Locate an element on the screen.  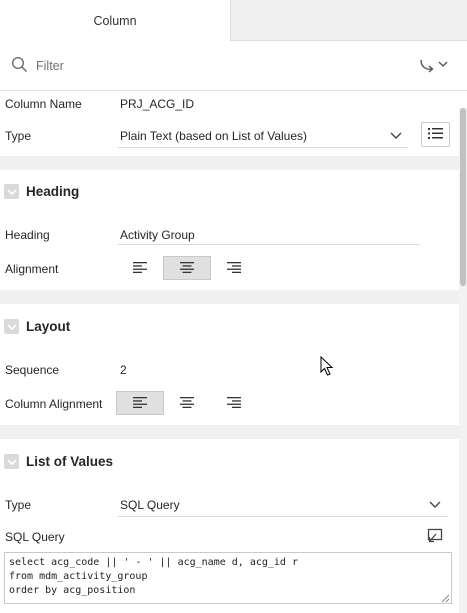
lov-type-label: Type is located at coordinates (18, 505).